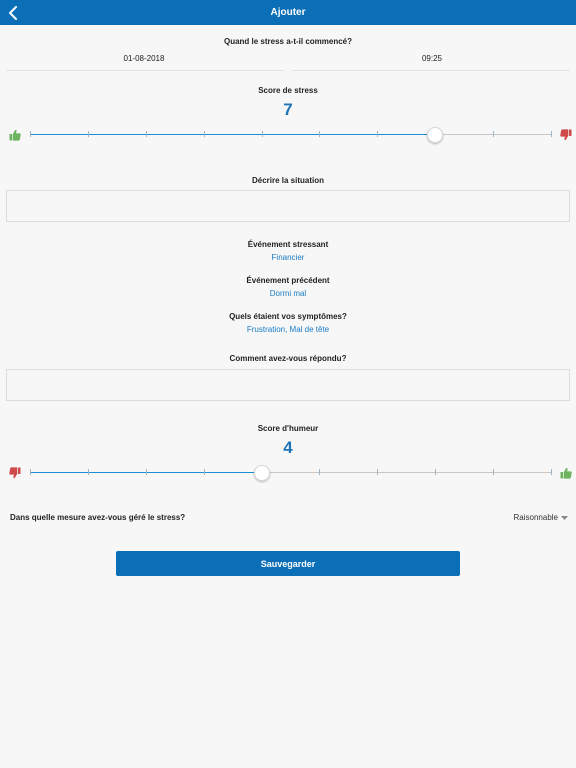 Image resolution: width=576 pixels, height=768 pixels. What do you see at coordinates (288, 358) in the screenshot?
I see `response-label: Comment avez-vous répondu?` at bounding box center [288, 358].